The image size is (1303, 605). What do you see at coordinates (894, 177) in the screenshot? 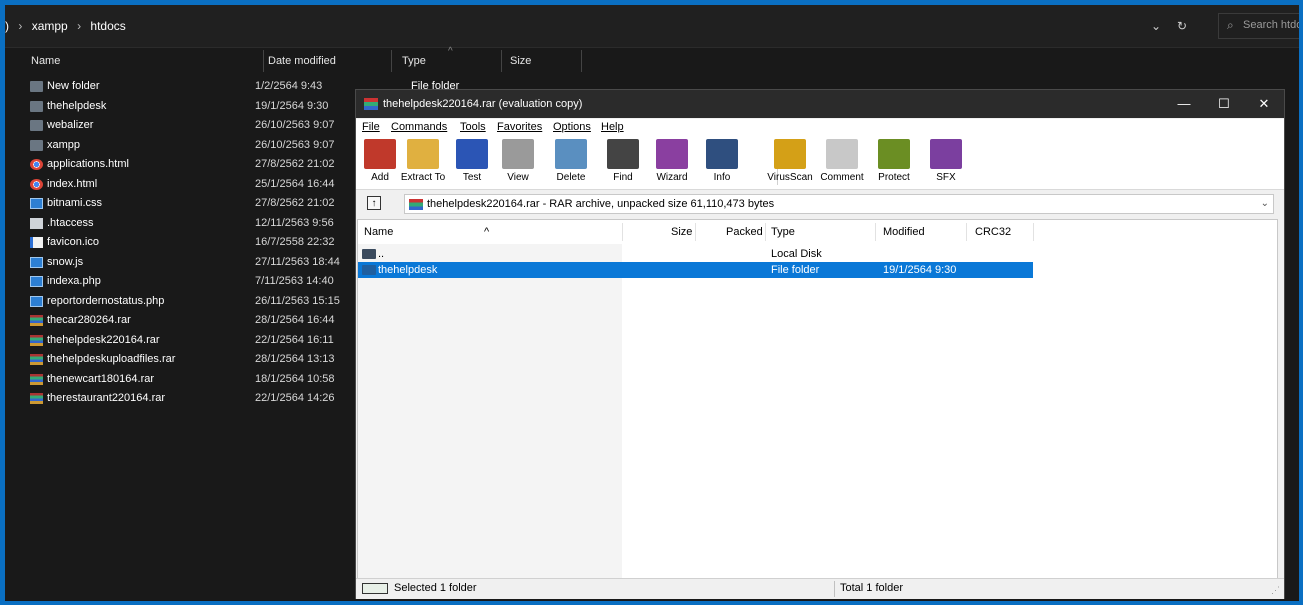
I see `toolbar-label: Protect` at bounding box center [894, 177].